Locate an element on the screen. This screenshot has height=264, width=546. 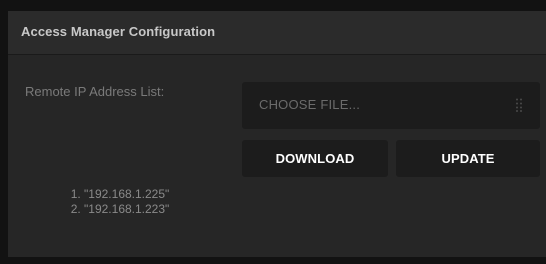
list-item: 1. "192.168.1.225" is located at coordinates (120, 194).